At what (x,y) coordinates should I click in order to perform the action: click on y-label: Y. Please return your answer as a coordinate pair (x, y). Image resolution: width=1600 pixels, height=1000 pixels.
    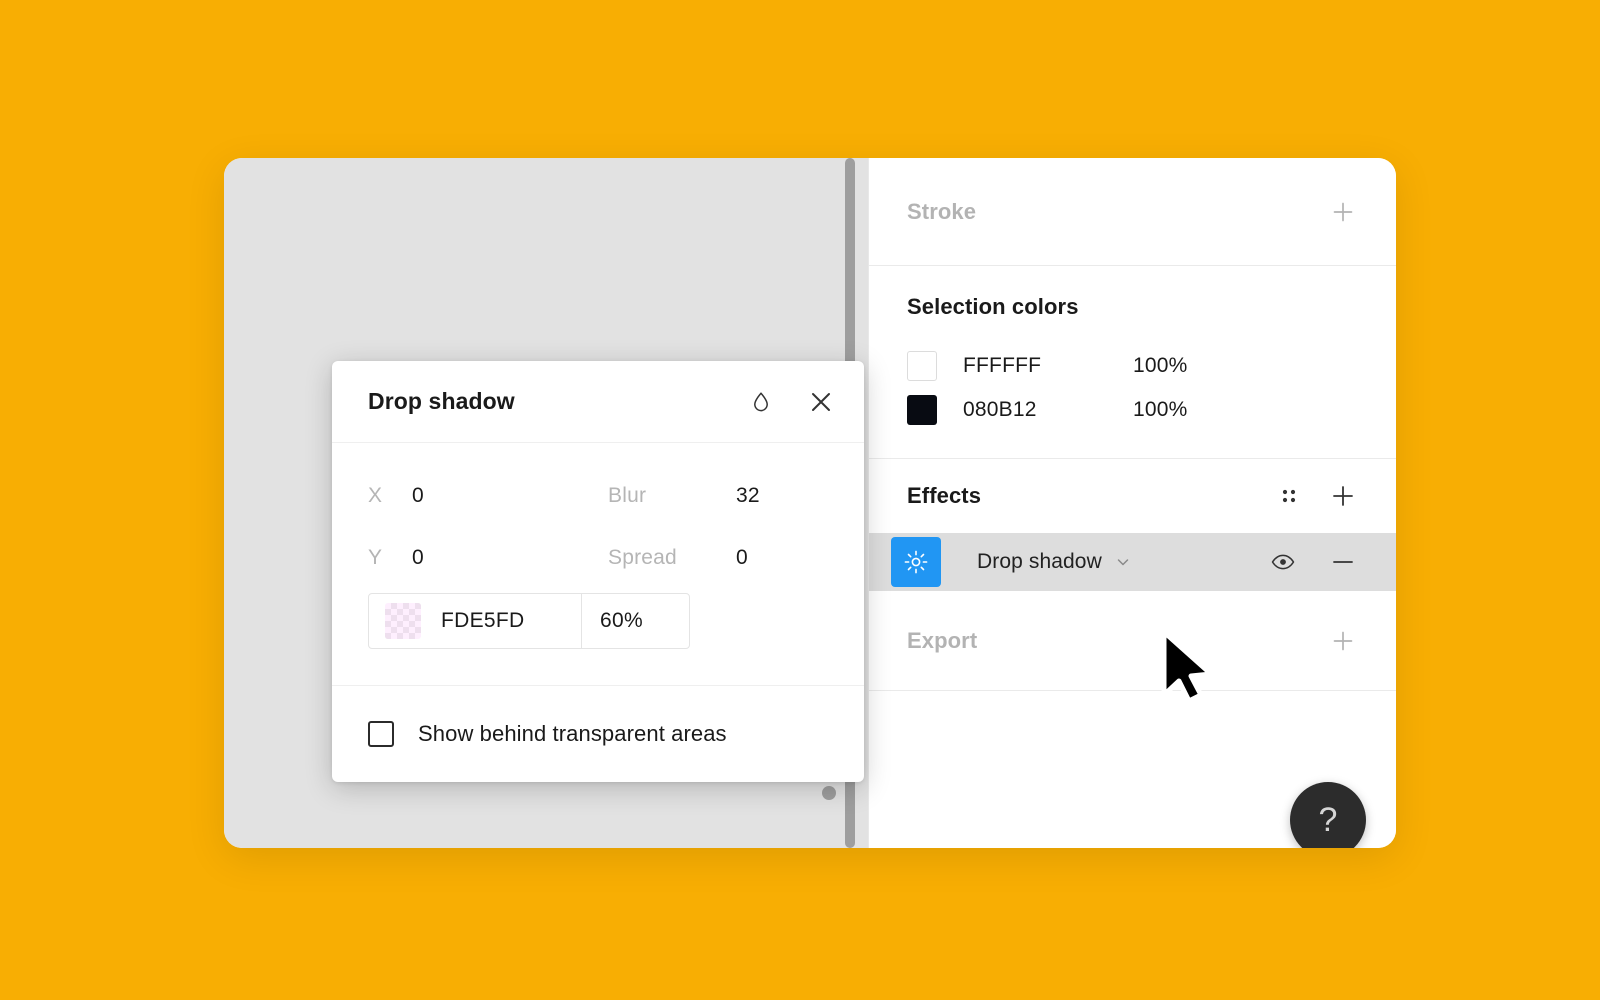
    Looking at the image, I should click on (375, 557).